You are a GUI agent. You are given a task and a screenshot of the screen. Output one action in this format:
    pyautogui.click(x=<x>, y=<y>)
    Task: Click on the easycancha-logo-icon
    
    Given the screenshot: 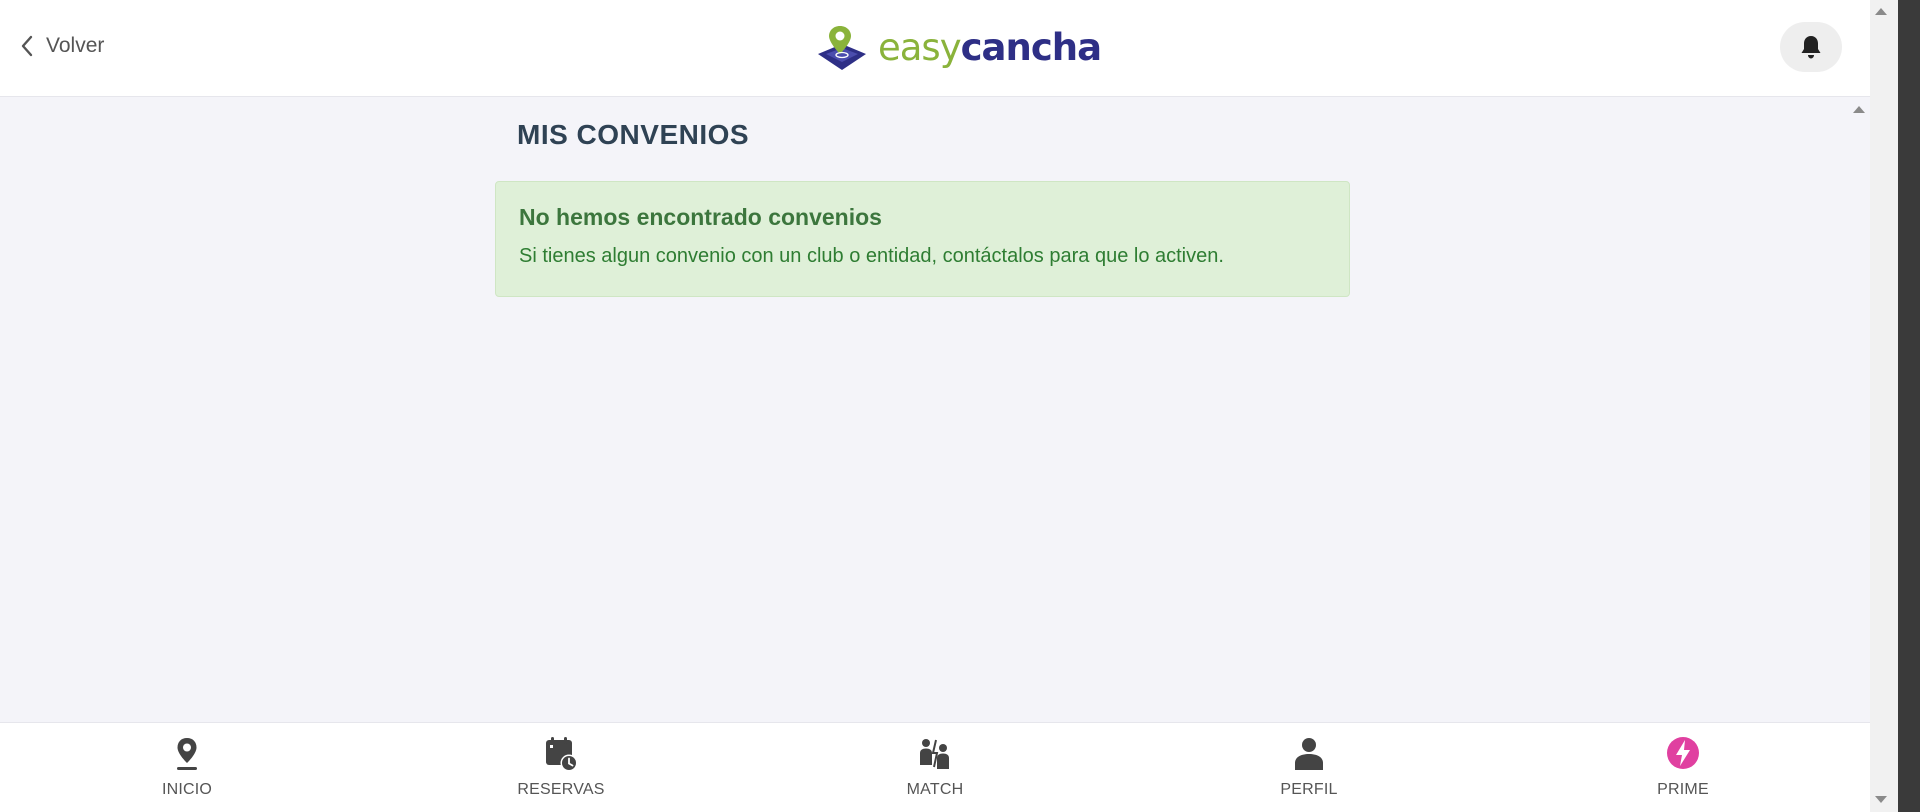 What is the action you would take?
    pyautogui.click(x=842, y=48)
    